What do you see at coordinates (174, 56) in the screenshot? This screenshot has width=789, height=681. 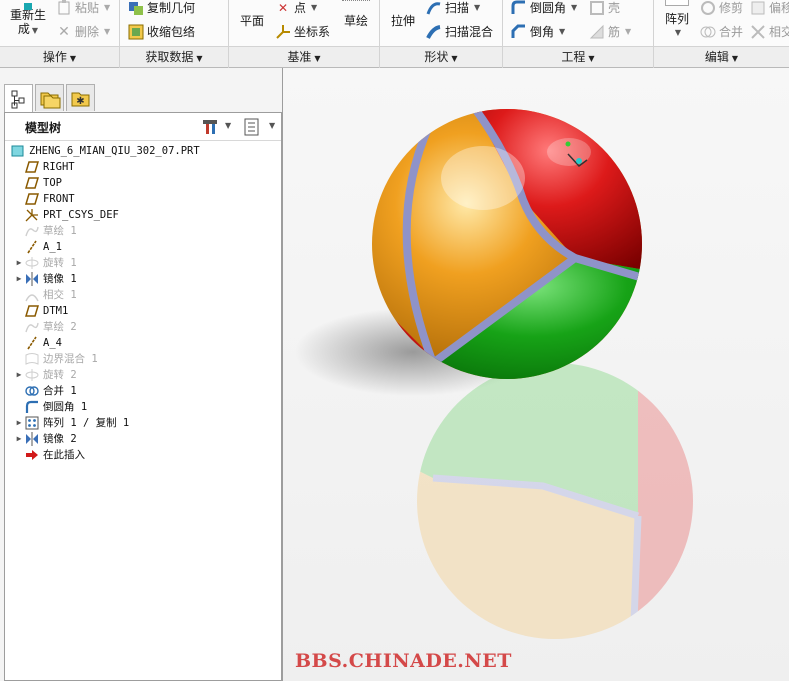 I see `group-label-get-data: 获取数据 ▼` at bounding box center [174, 56].